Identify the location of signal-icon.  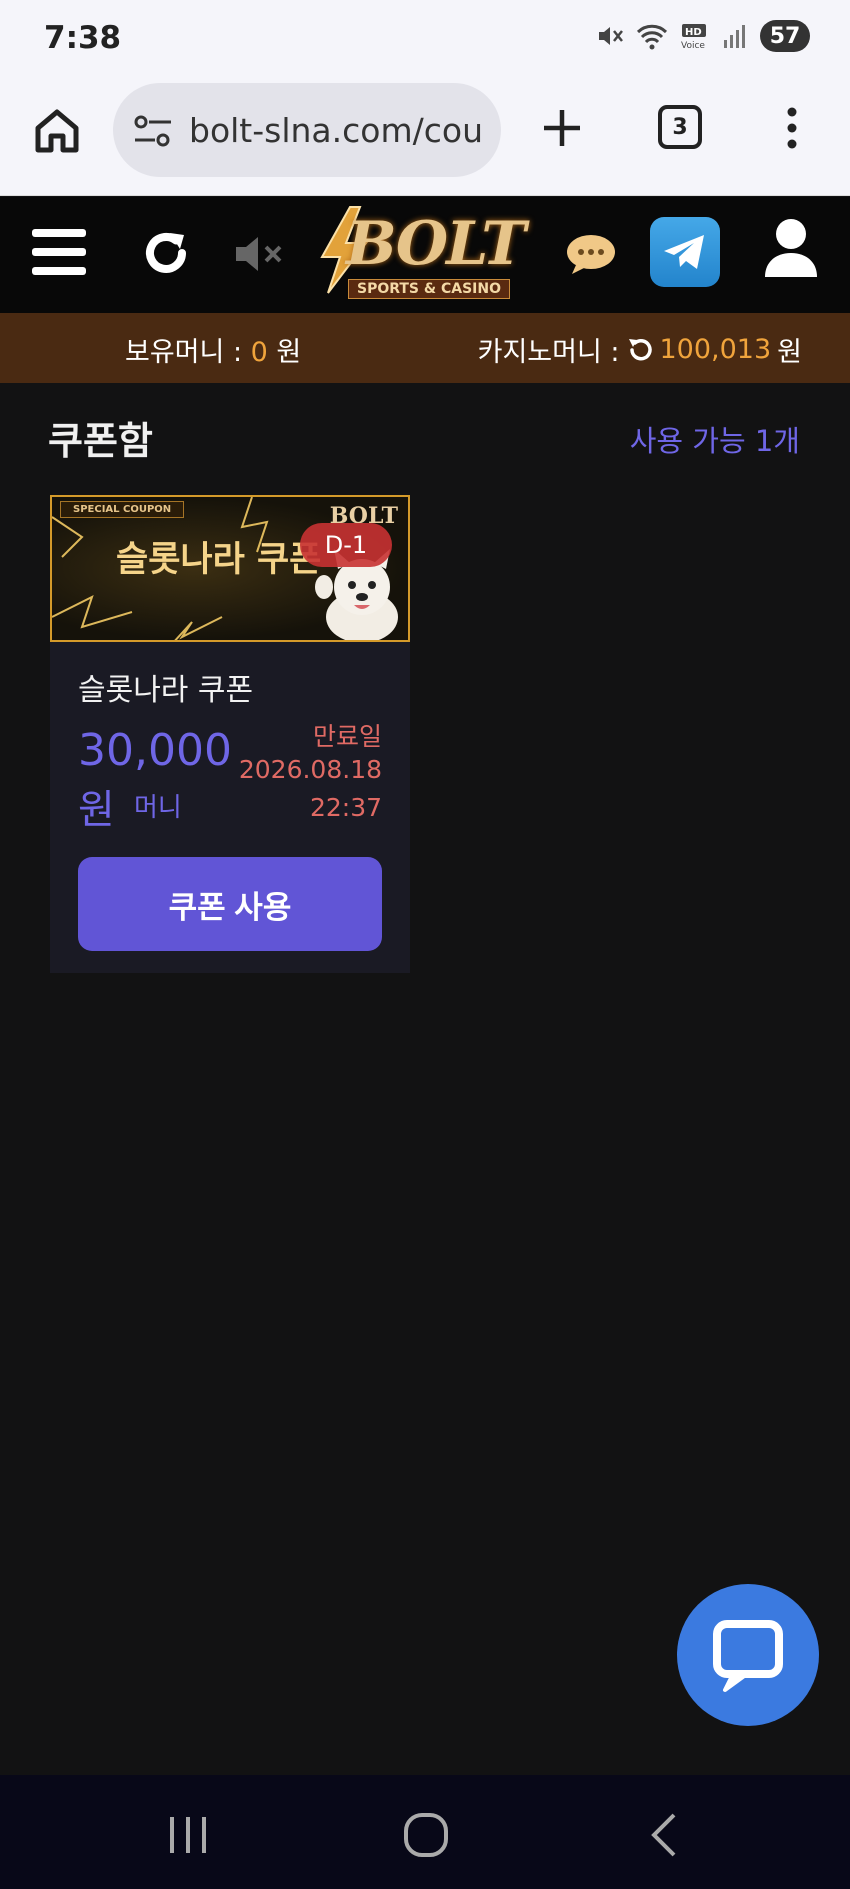
(734, 36).